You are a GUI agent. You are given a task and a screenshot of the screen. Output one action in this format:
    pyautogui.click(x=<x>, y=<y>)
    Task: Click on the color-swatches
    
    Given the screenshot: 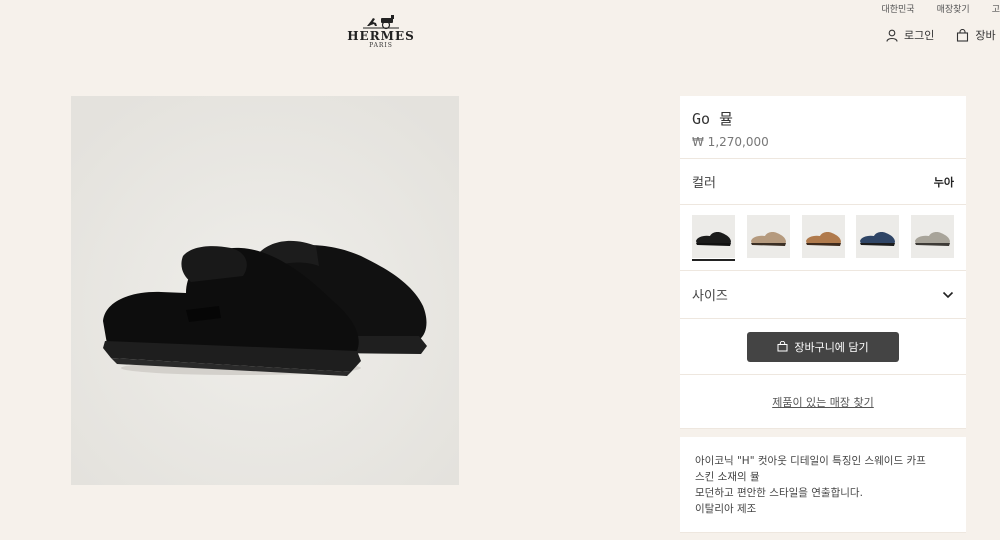 What is the action you would take?
    pyautogui.click(x=823, y=238)
    